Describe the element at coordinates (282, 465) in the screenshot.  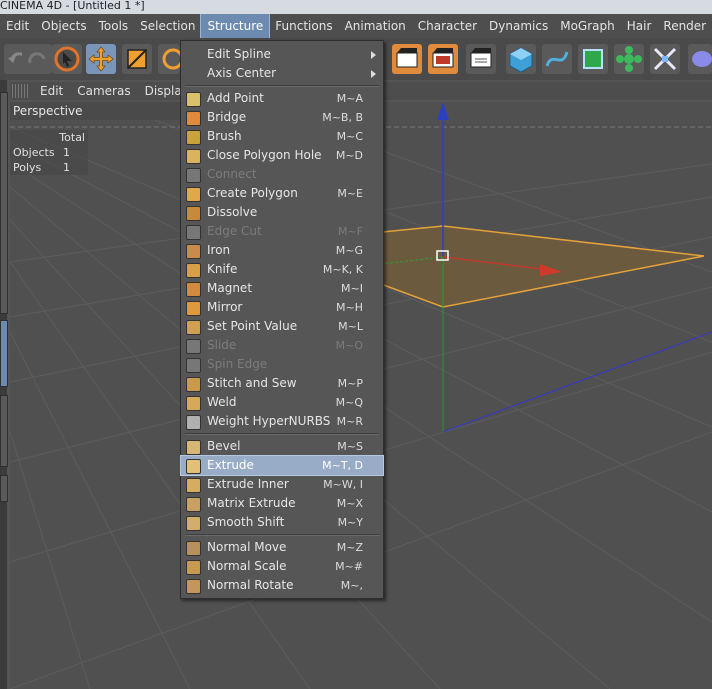
I see `structure-menu-item-extrude: Extrude M~T, D` at that location.